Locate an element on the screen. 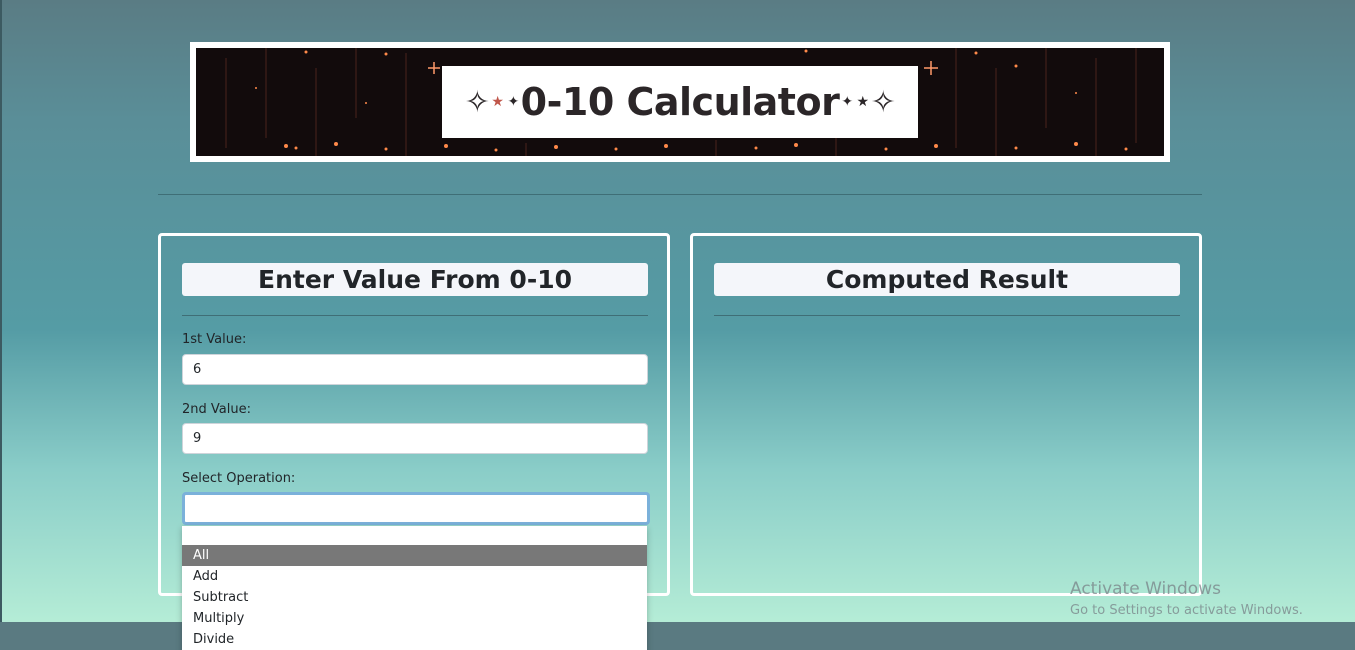  star-dark-icon: ★ is located at coordinates (863, 102).